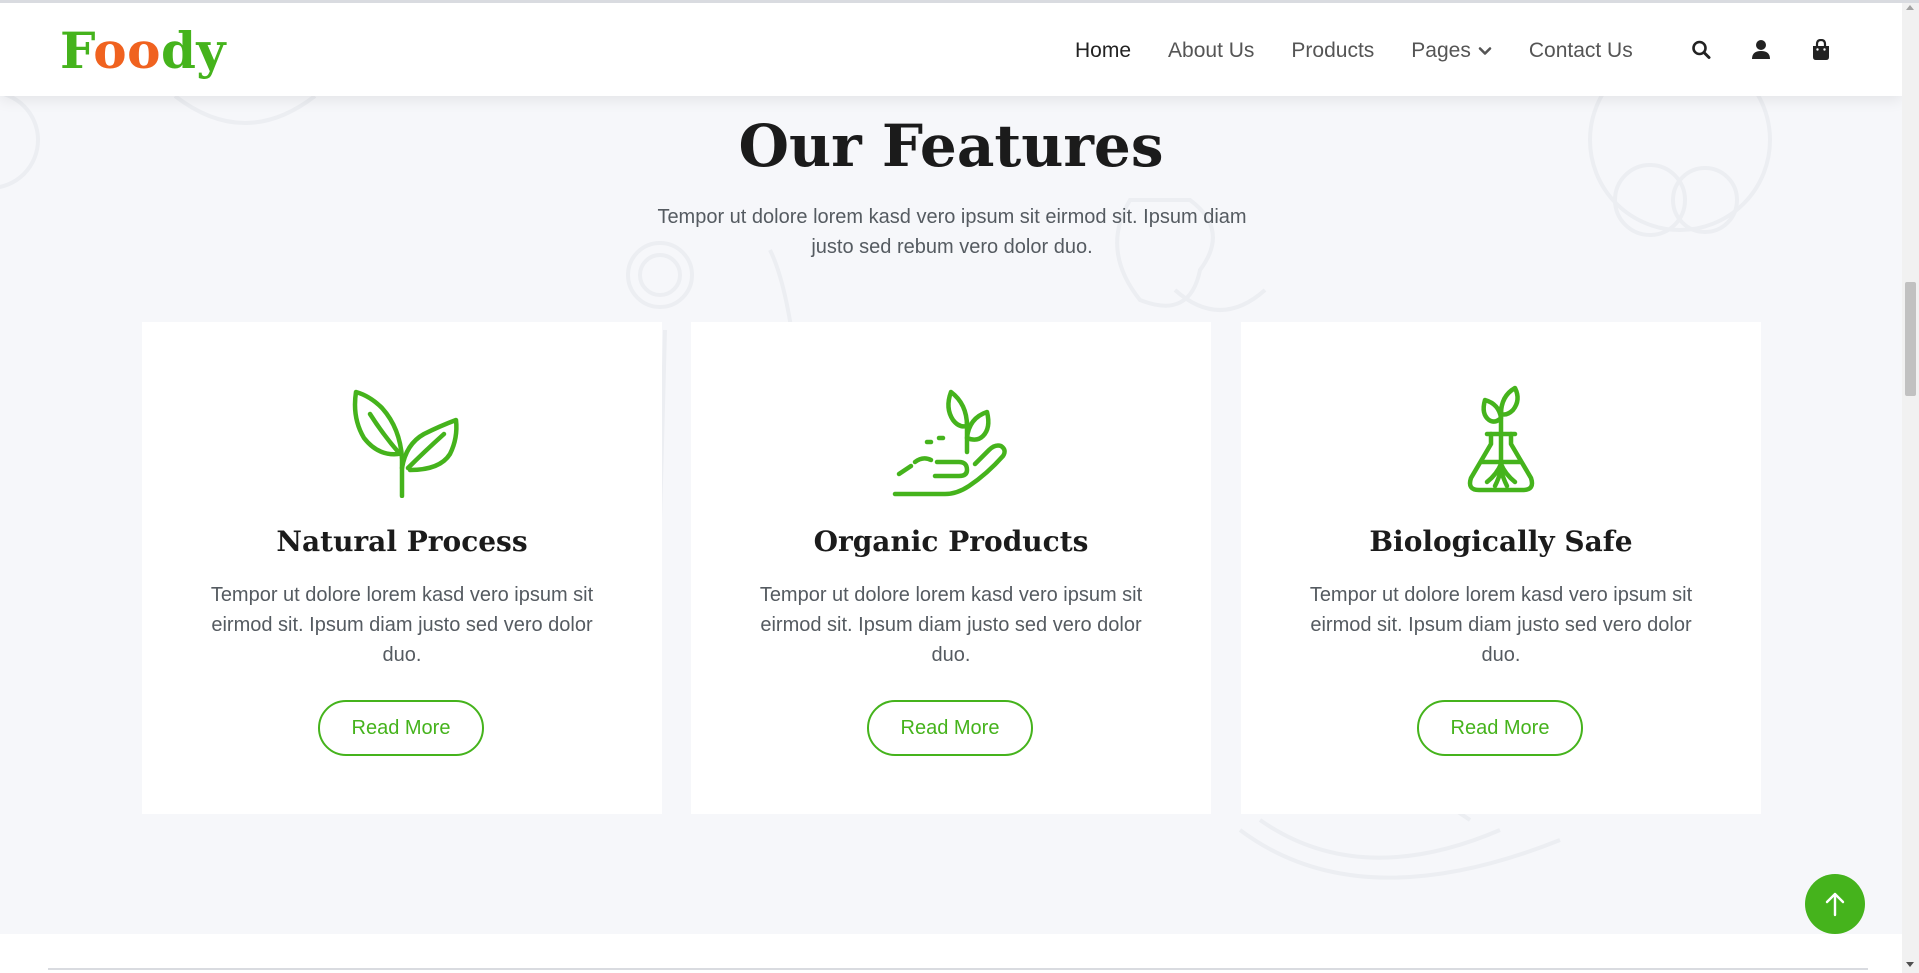  Describe the element at coordinates (1701, 50) in the screenshot. I see `search-icon` at that location.